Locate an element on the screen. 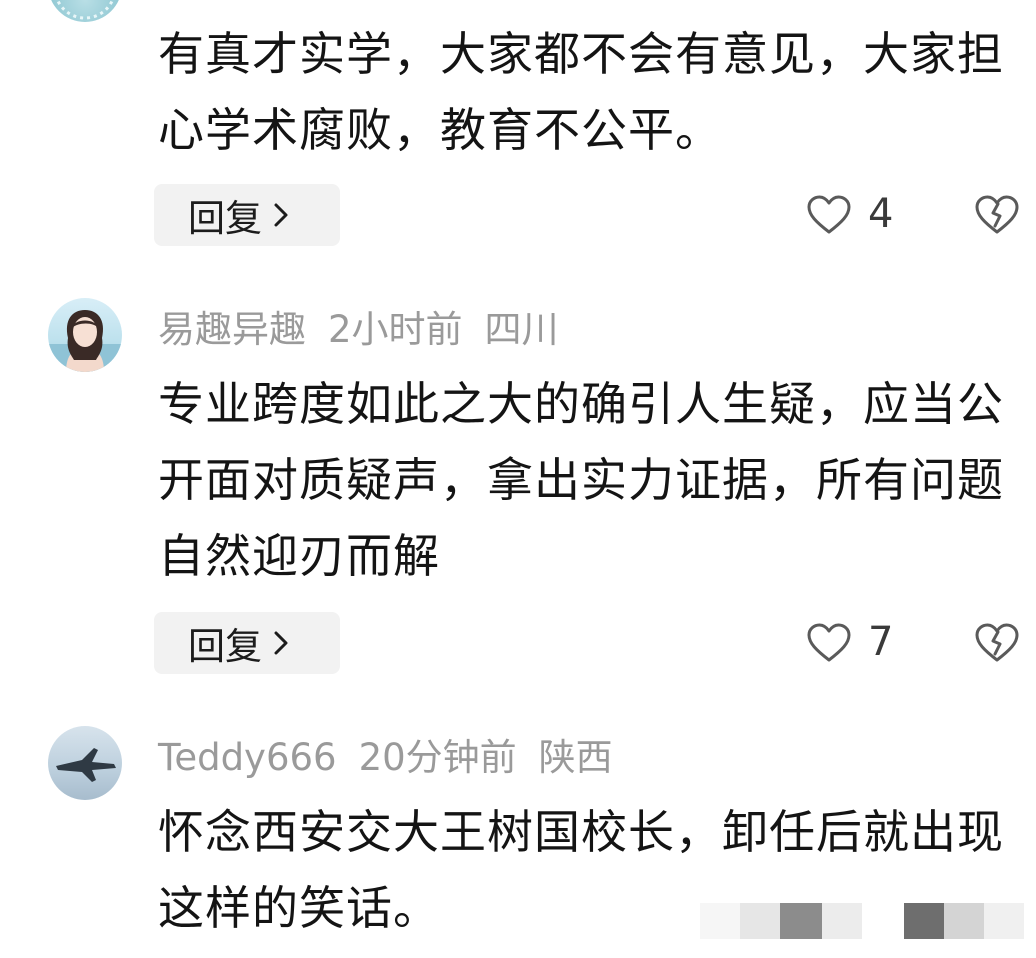 The width and height of the screenshot is (1036, 958). comment-time: 20分钟前 is located at coordinates (437, 757).